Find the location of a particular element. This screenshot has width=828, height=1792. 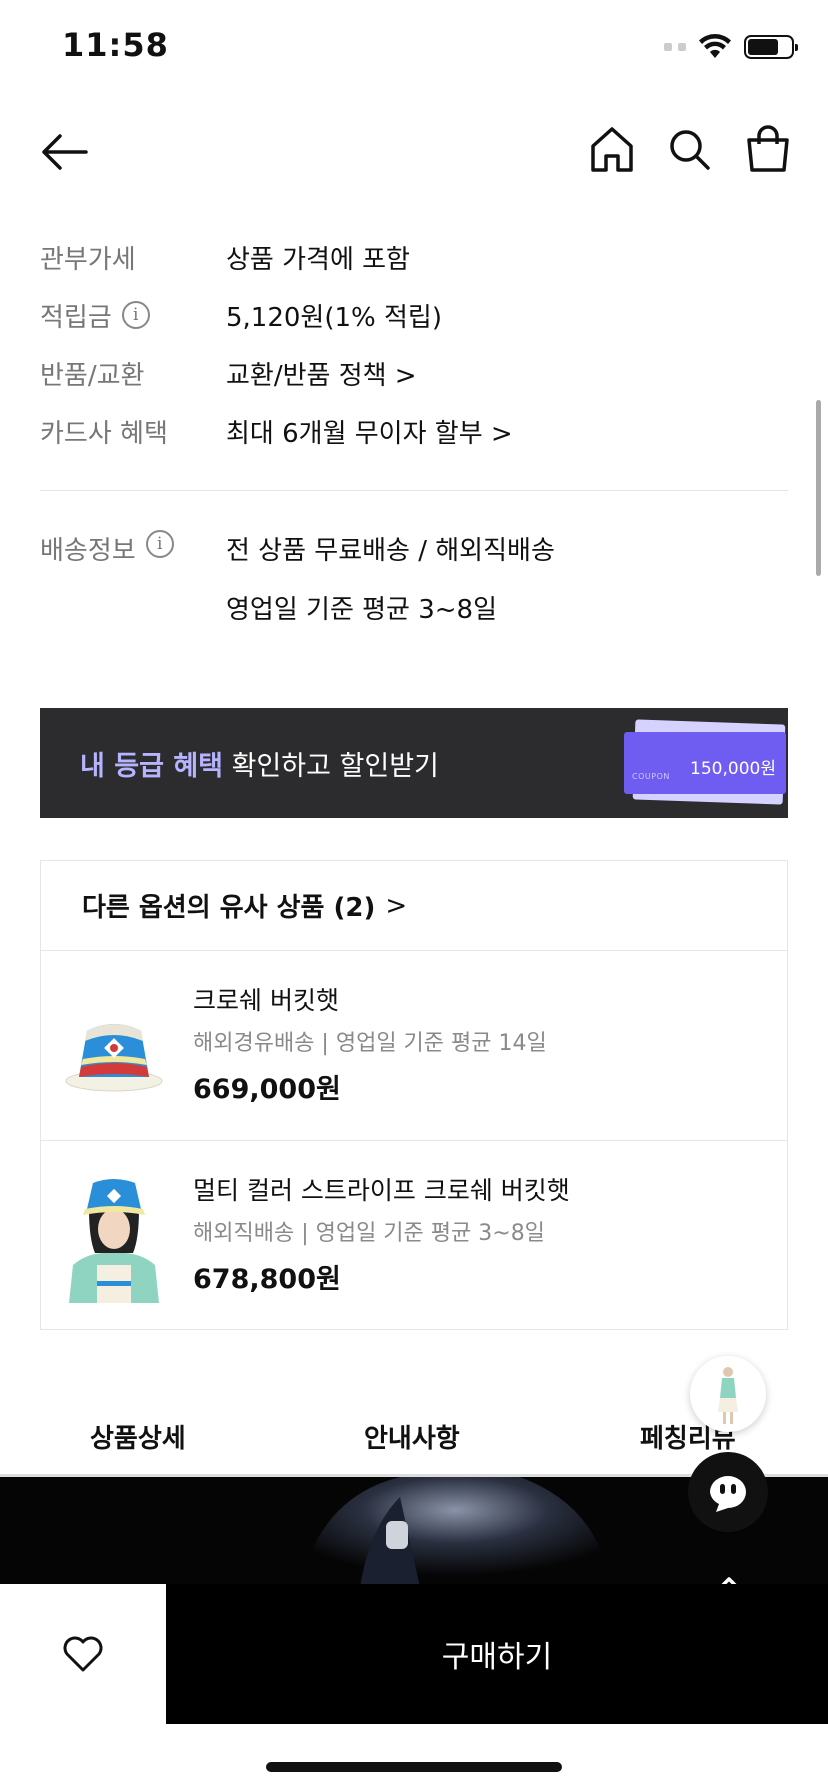

tab-notice: 안내사항 is located at coordinates (412, 1436).